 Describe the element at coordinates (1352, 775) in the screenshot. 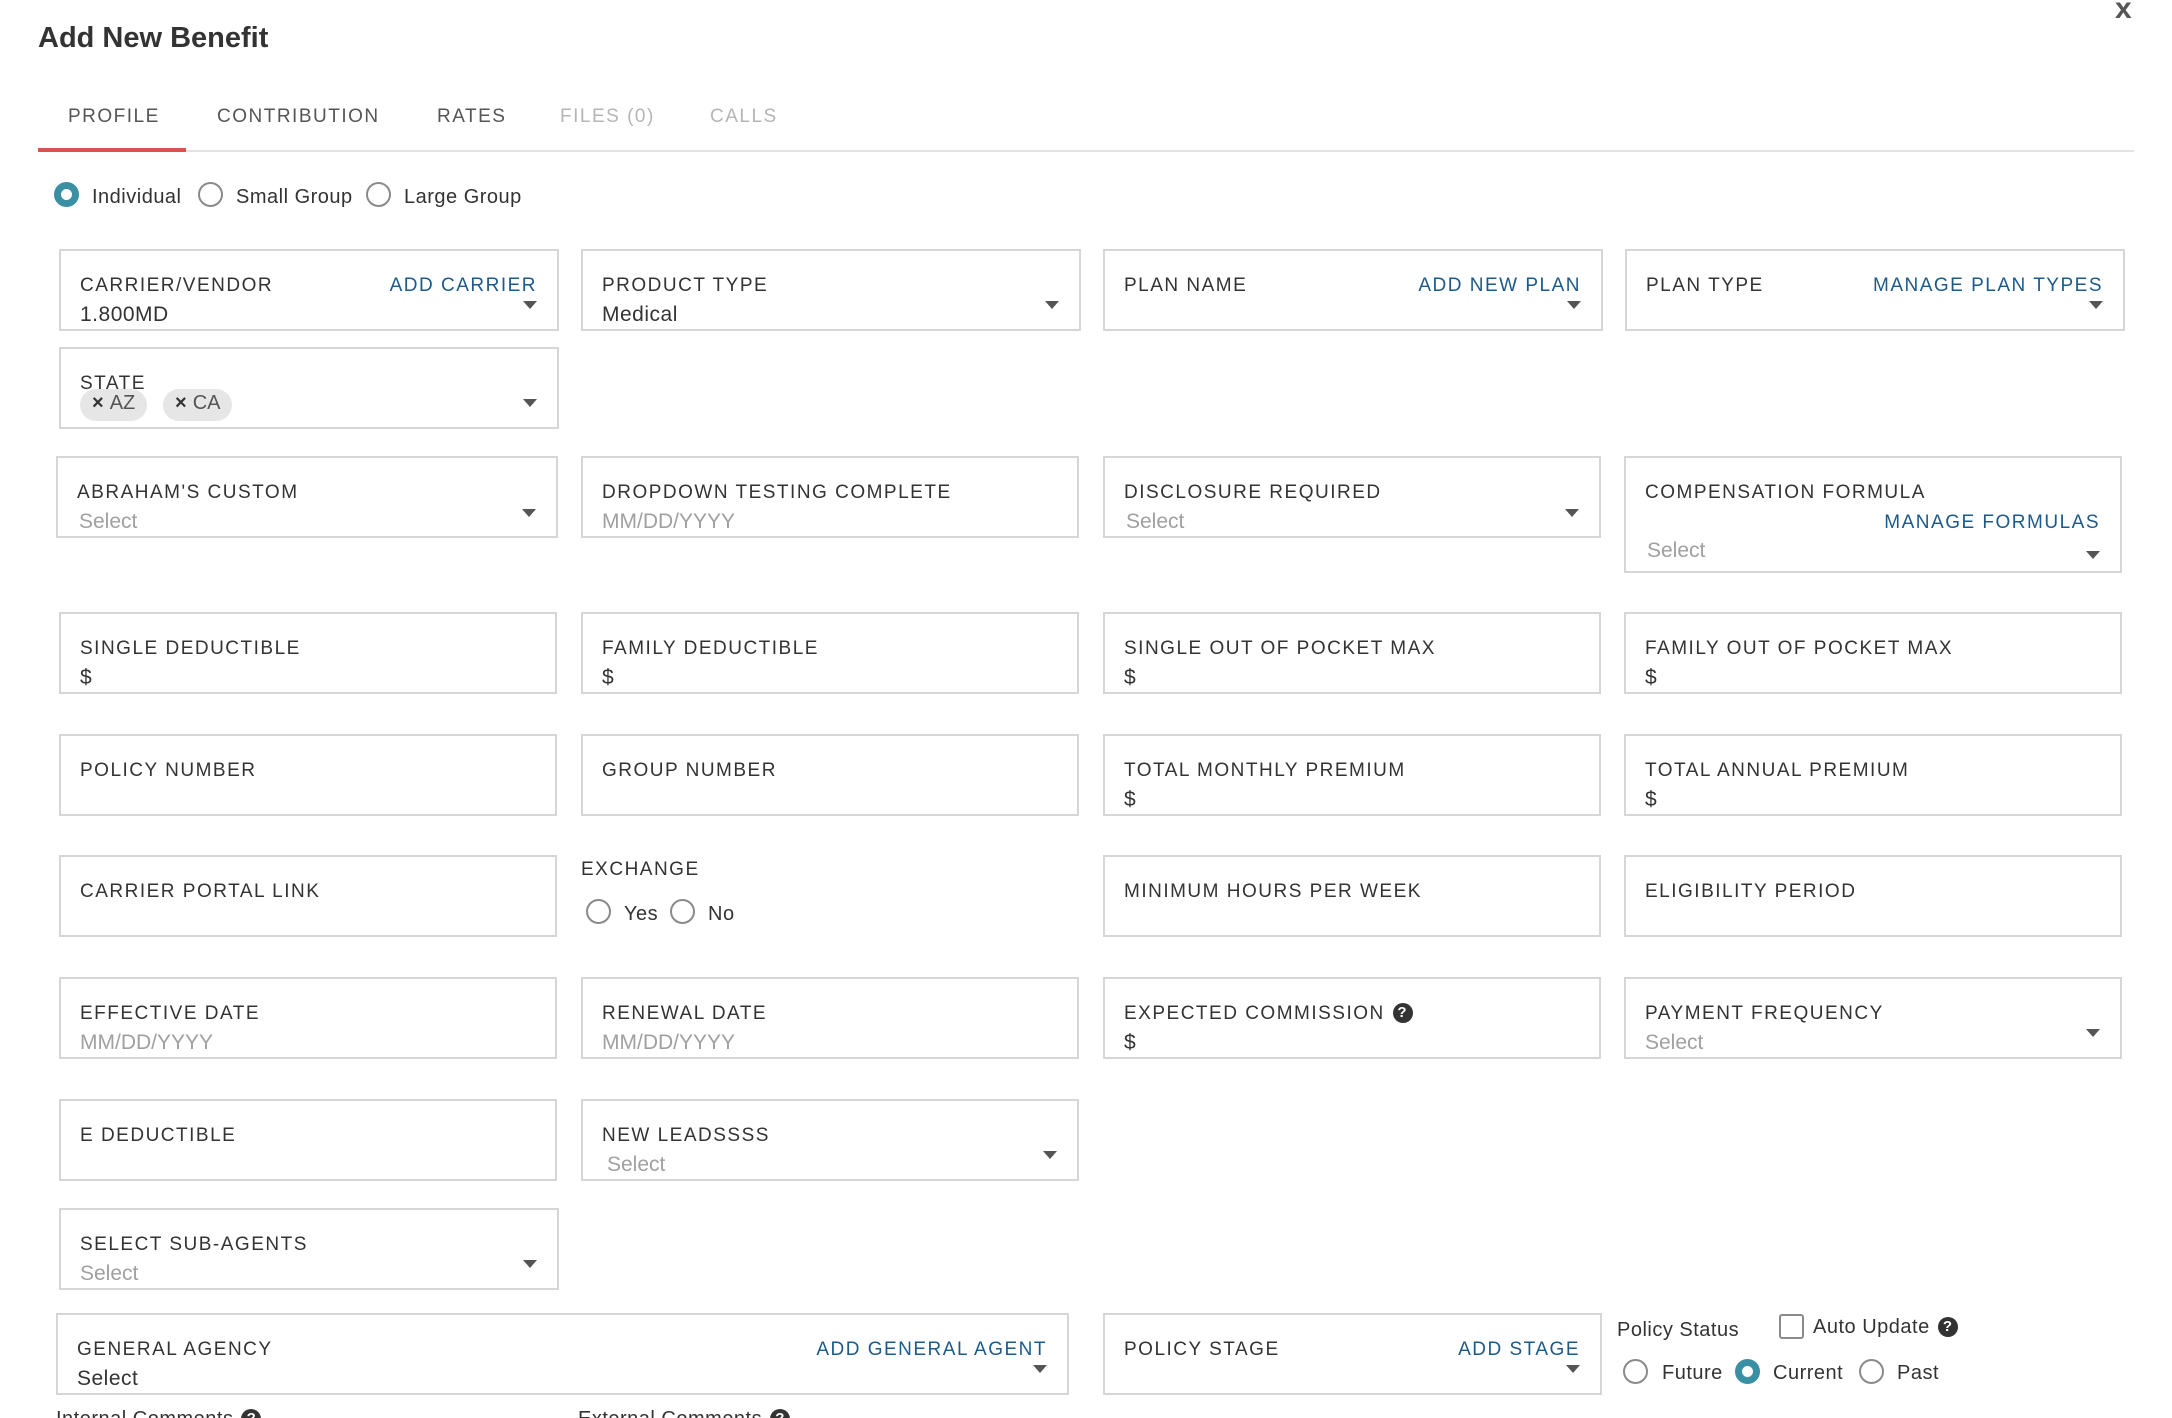

I see `total-monthly-premium-input: TOTAL MONTHLY PREMIUM $` at that location.